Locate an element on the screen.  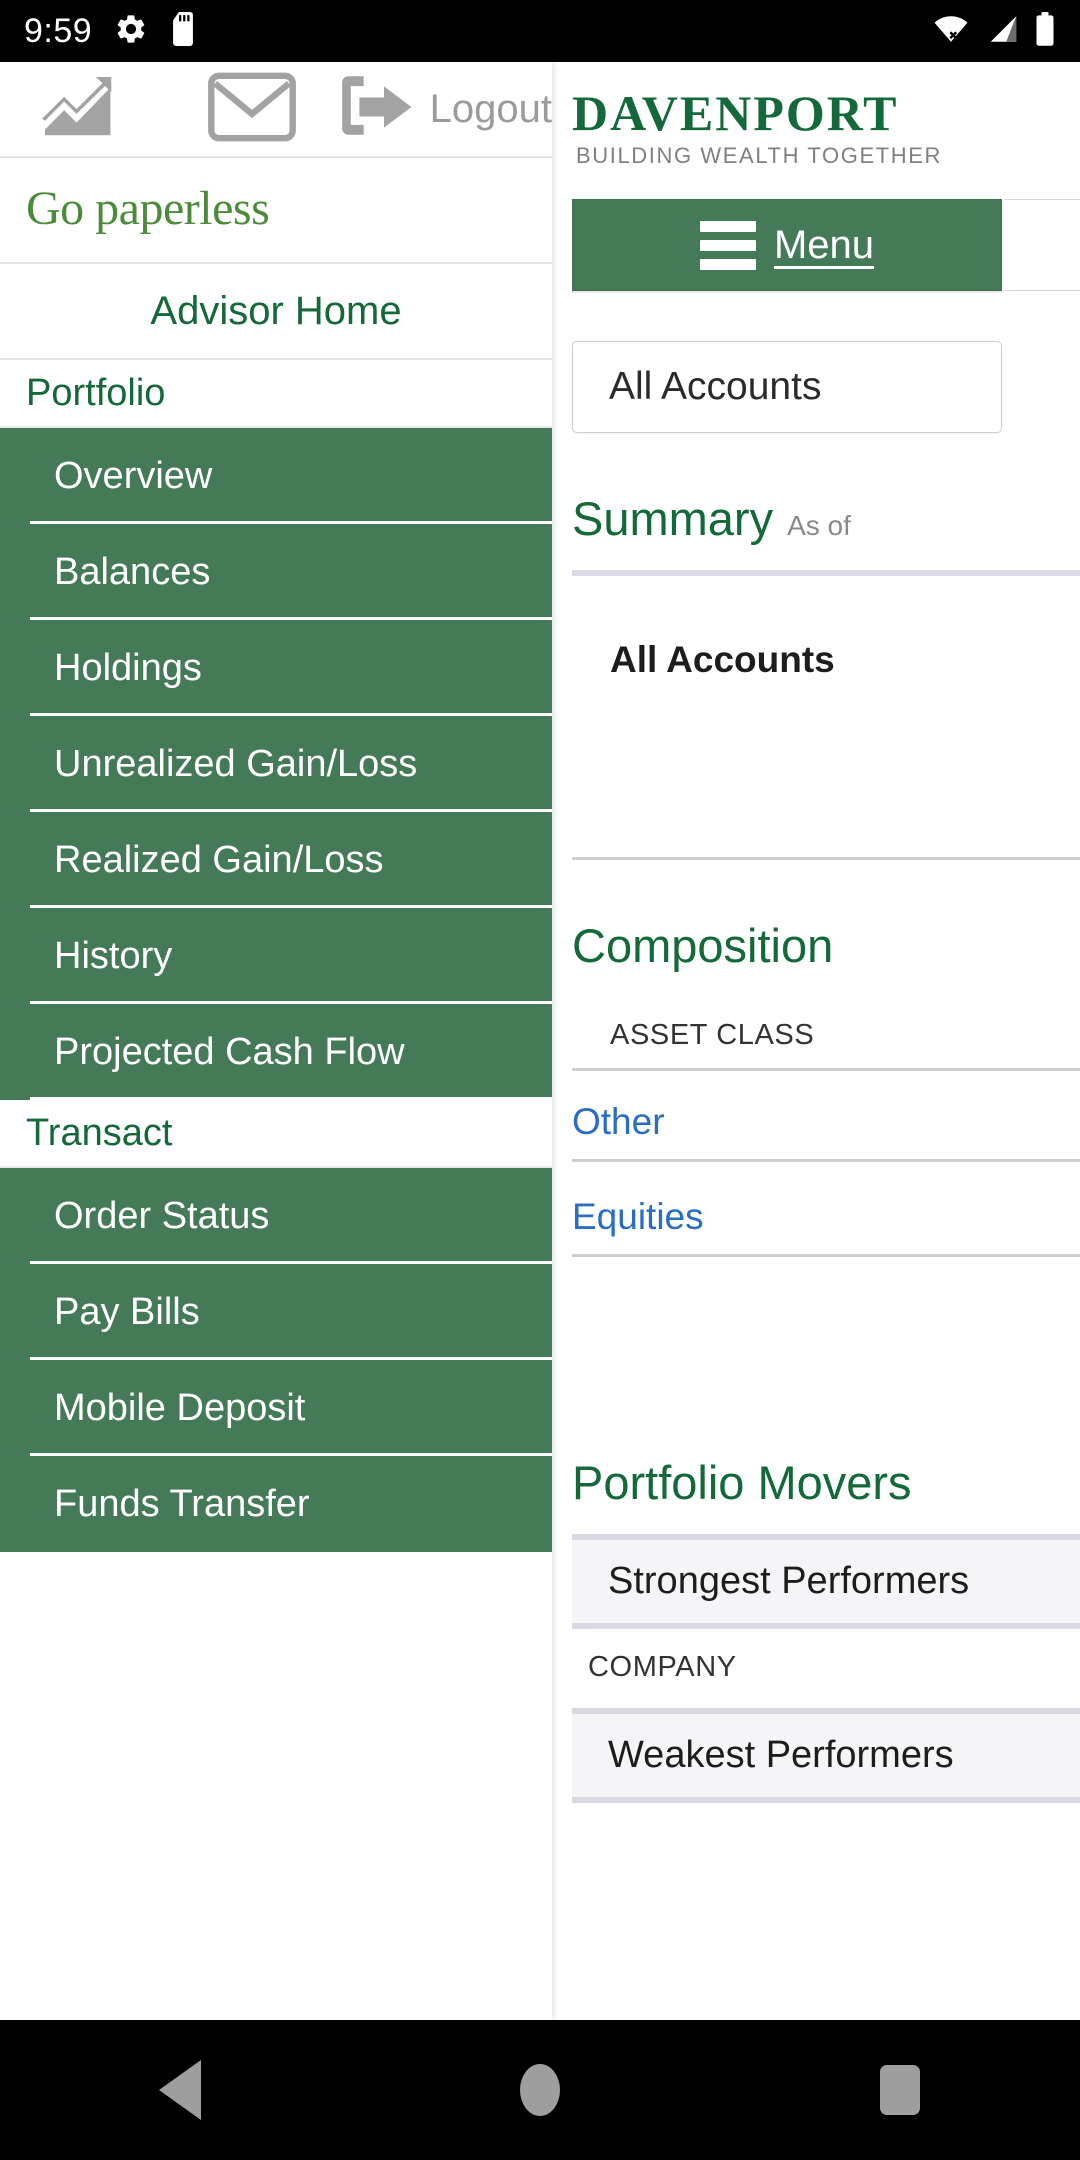
hamburger-icon is located at coordinates (727, 245).